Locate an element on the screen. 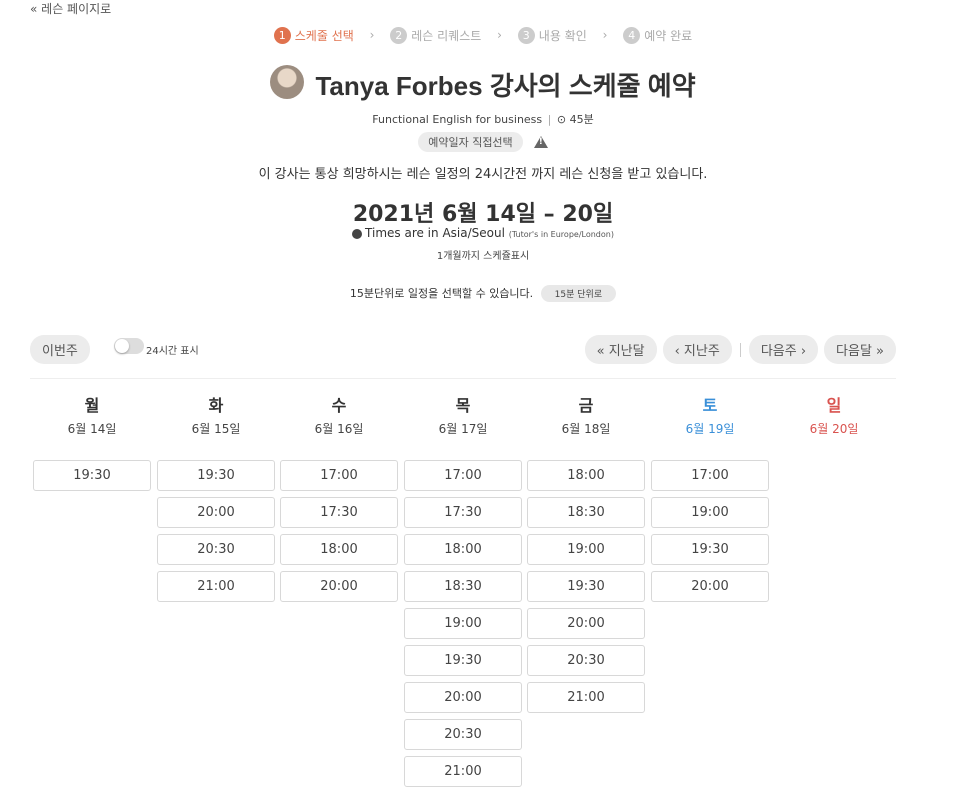 The width and height of the screenshot is (966, 793). day-name: 수 is located at coordinates (339, 405).